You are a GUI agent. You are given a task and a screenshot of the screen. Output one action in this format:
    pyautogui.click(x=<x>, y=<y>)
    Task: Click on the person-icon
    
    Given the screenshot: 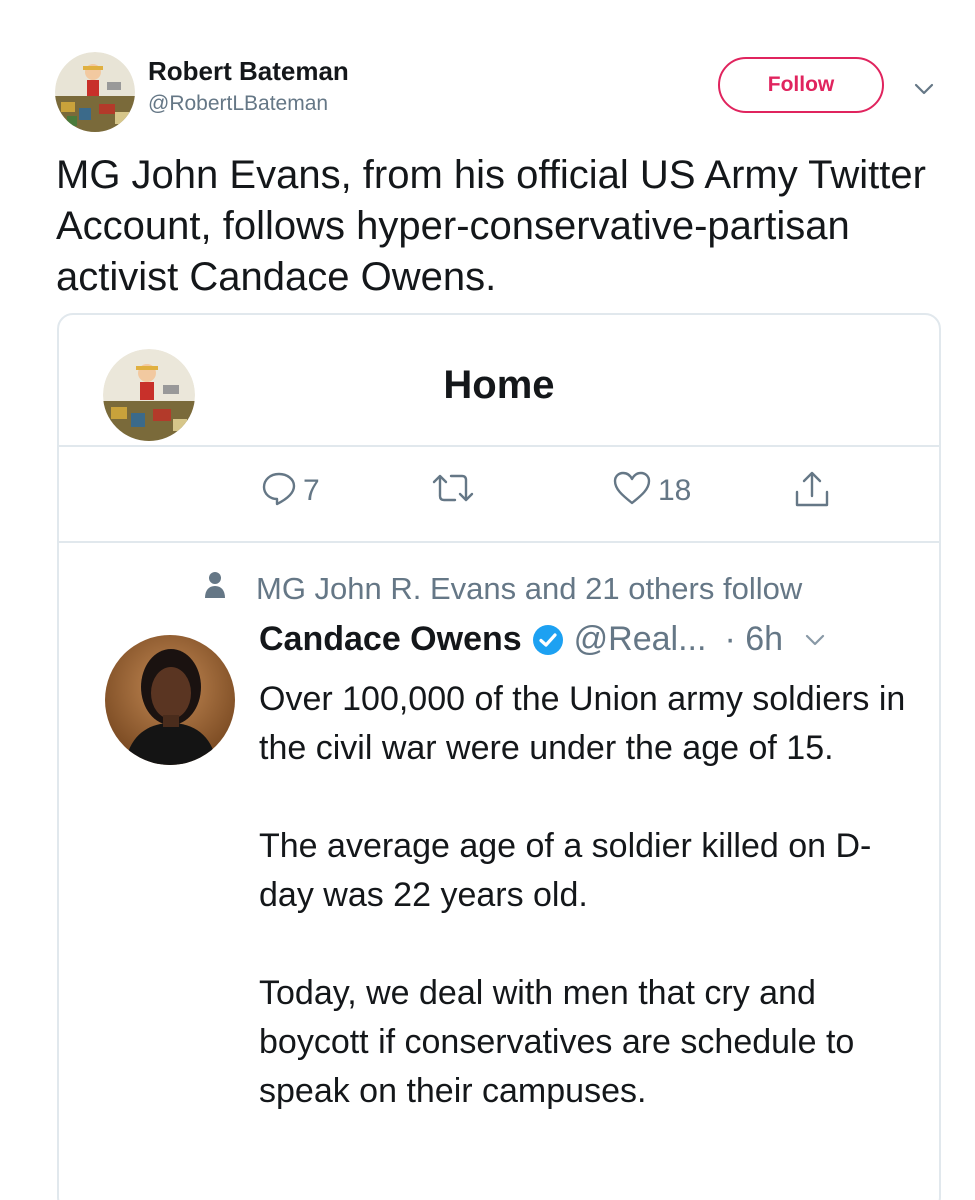 What is the action you would take?
    pyautogui.click(x=215, y=589)
    